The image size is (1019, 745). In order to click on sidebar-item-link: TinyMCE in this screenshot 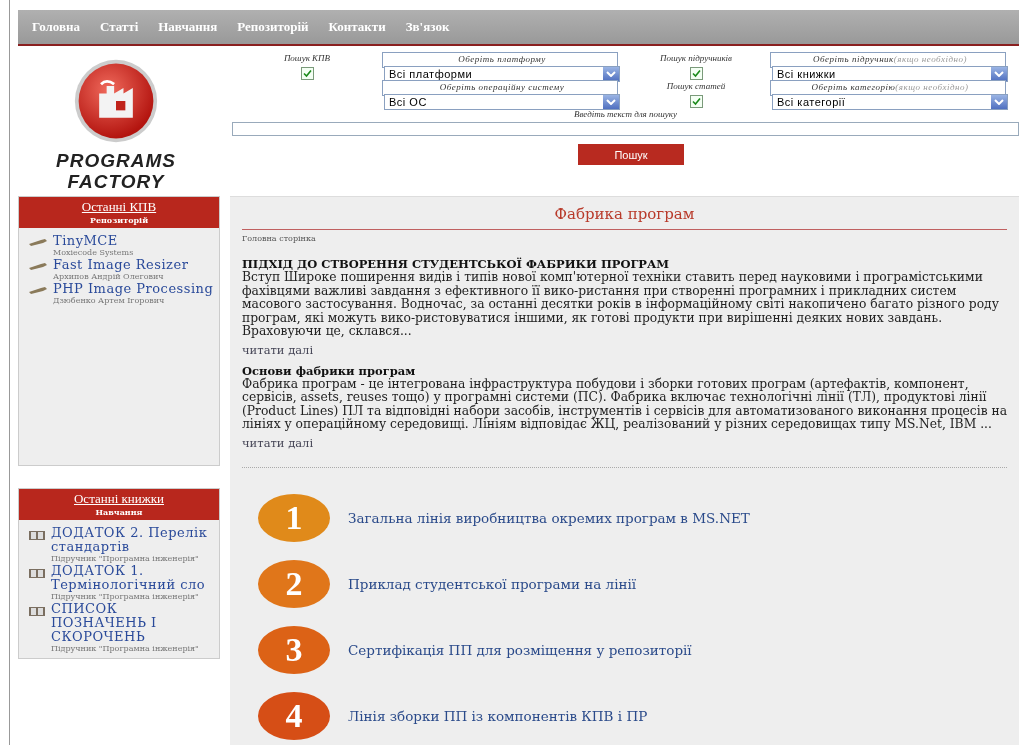, I will do `click(93, 241)`.